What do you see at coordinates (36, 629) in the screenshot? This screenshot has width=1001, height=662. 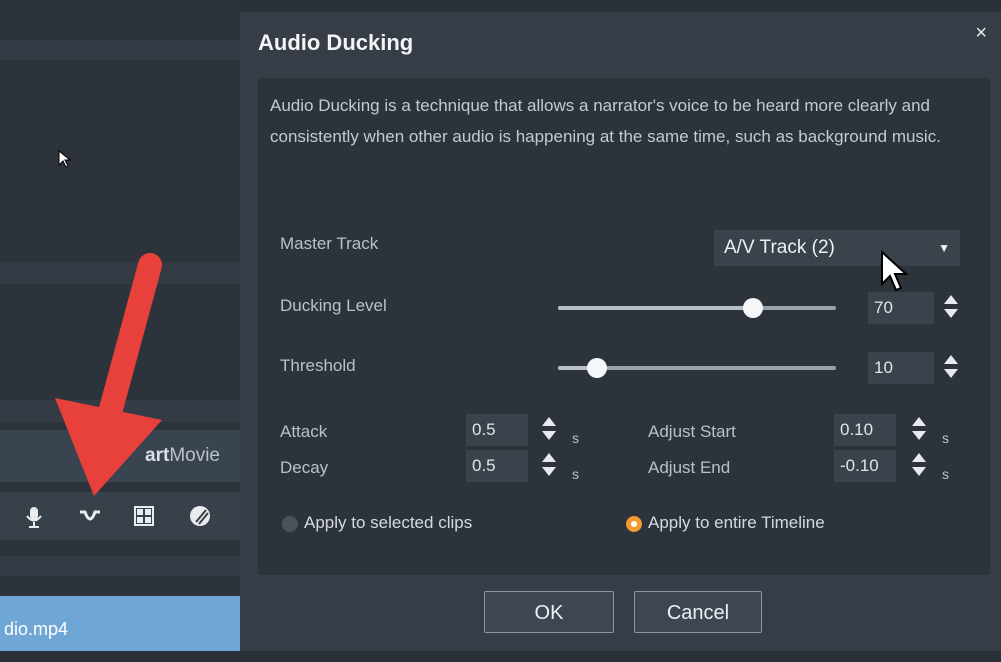 I see `clip-label: dio.mp4` at bounding box center [36, 629].